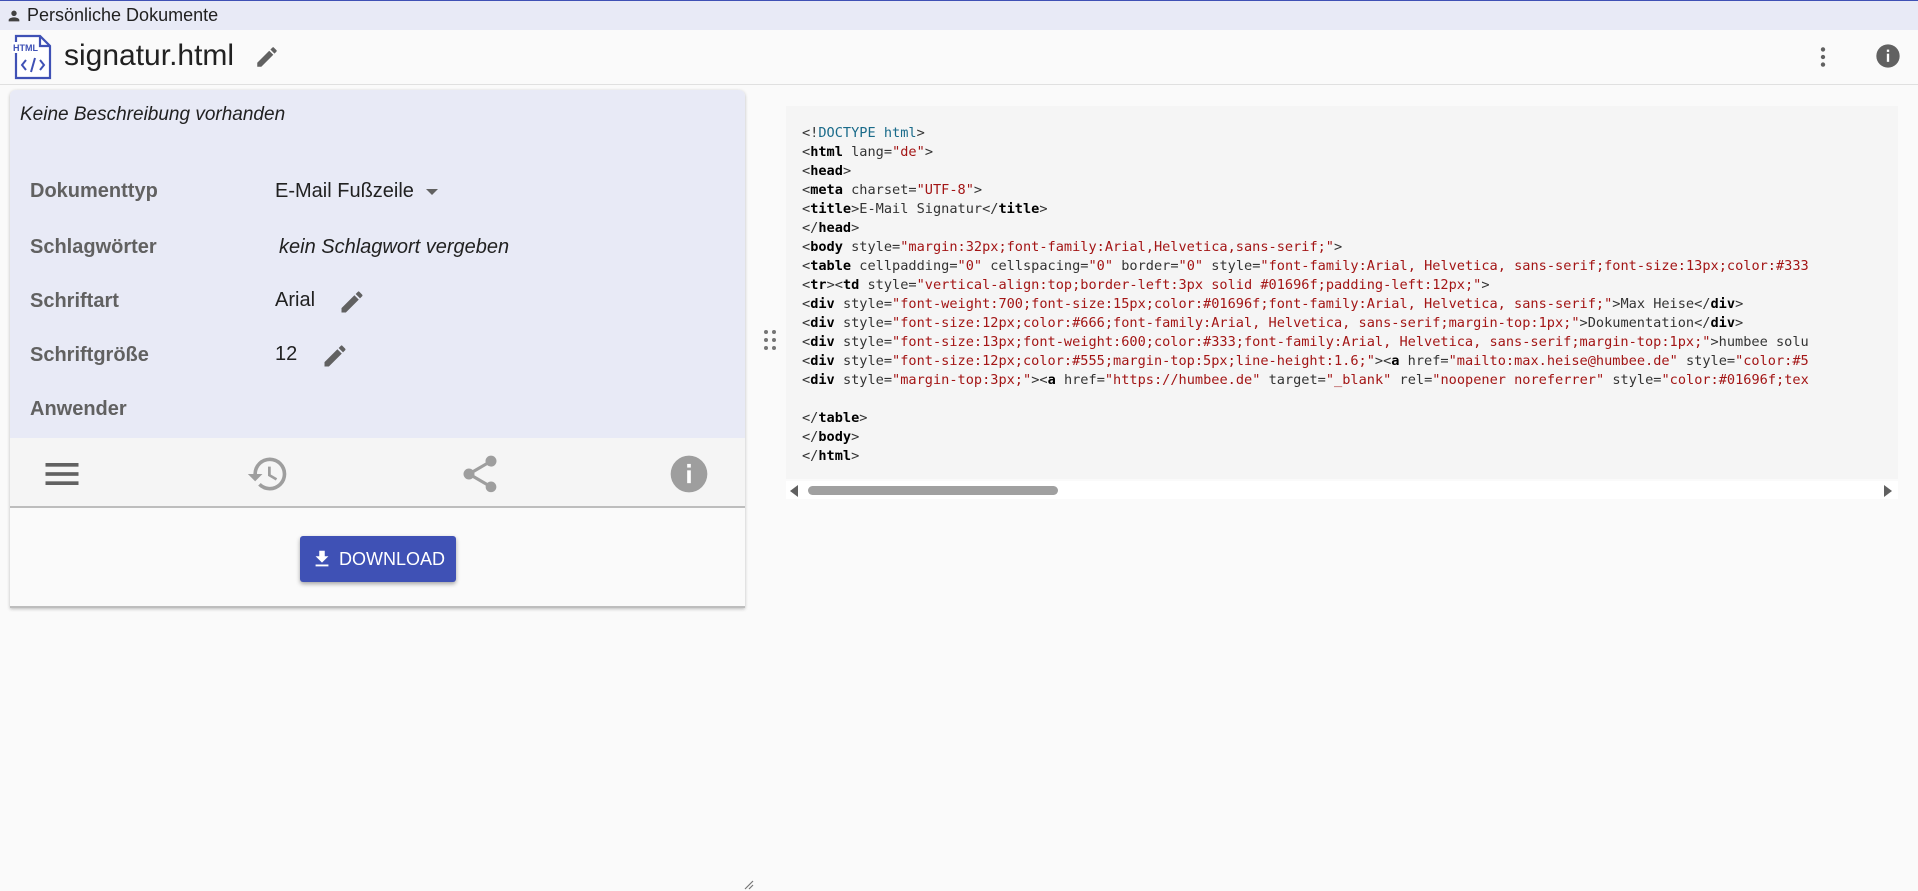  I want to click on drag-handle-icon, so click(770, 340).